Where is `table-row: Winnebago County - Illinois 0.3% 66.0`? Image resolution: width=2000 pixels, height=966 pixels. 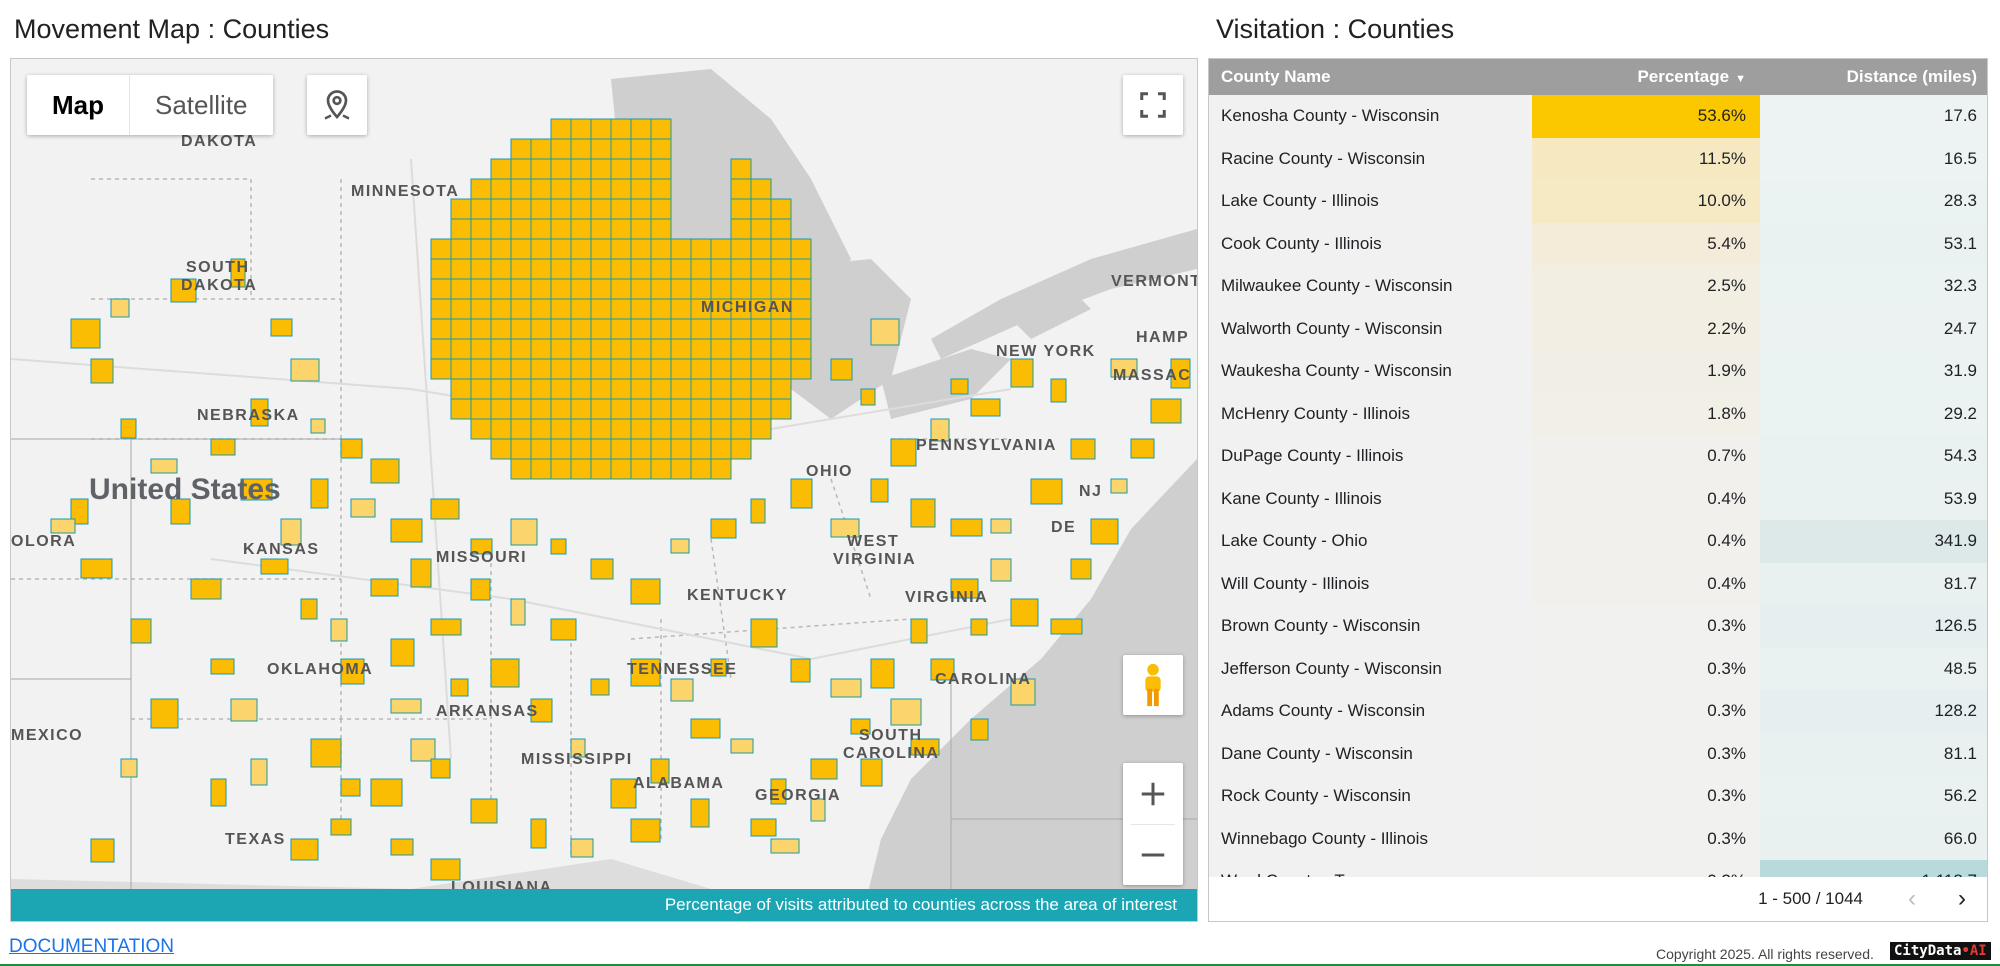
table-row: Winnebago County - Illinois 0.3% 66.0 is located at coordinates (1598, 838).